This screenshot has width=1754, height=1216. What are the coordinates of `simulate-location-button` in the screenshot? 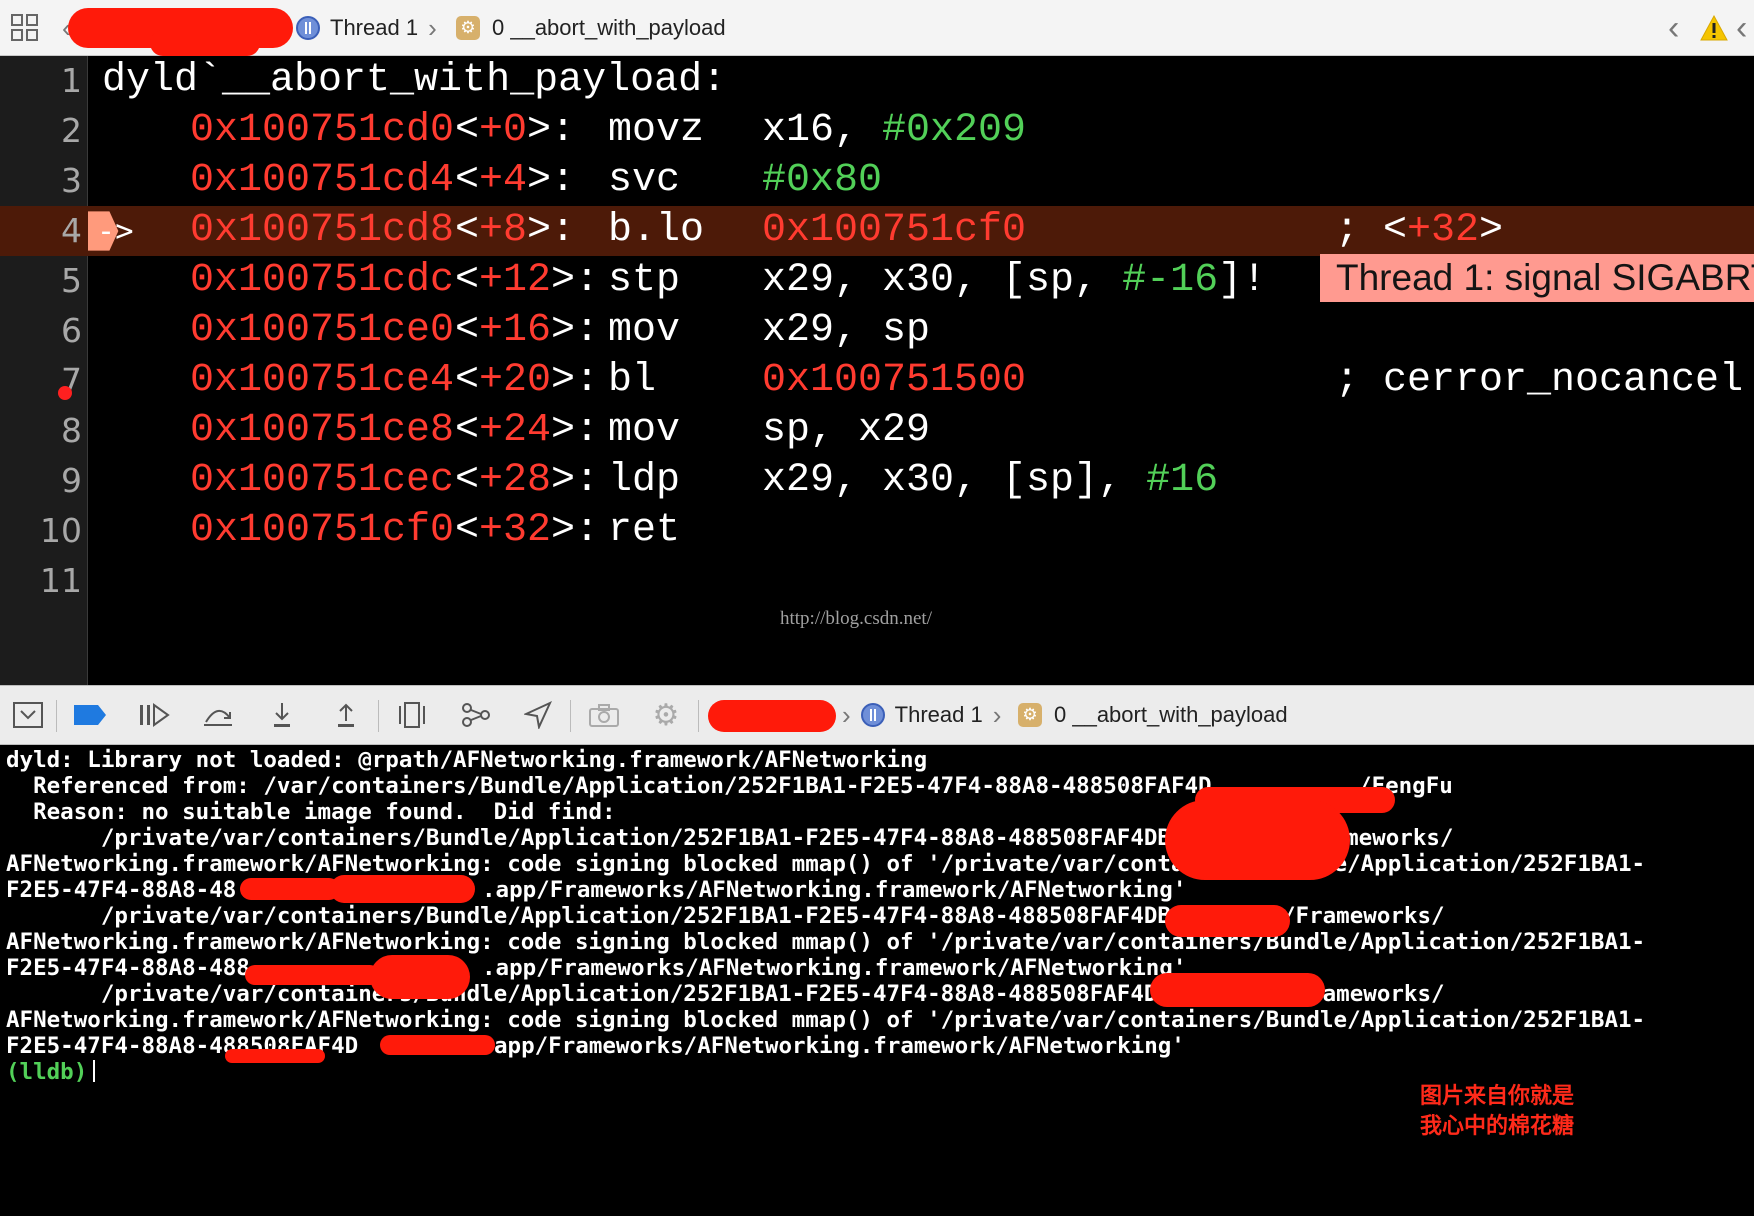 It's located at (538, 715).